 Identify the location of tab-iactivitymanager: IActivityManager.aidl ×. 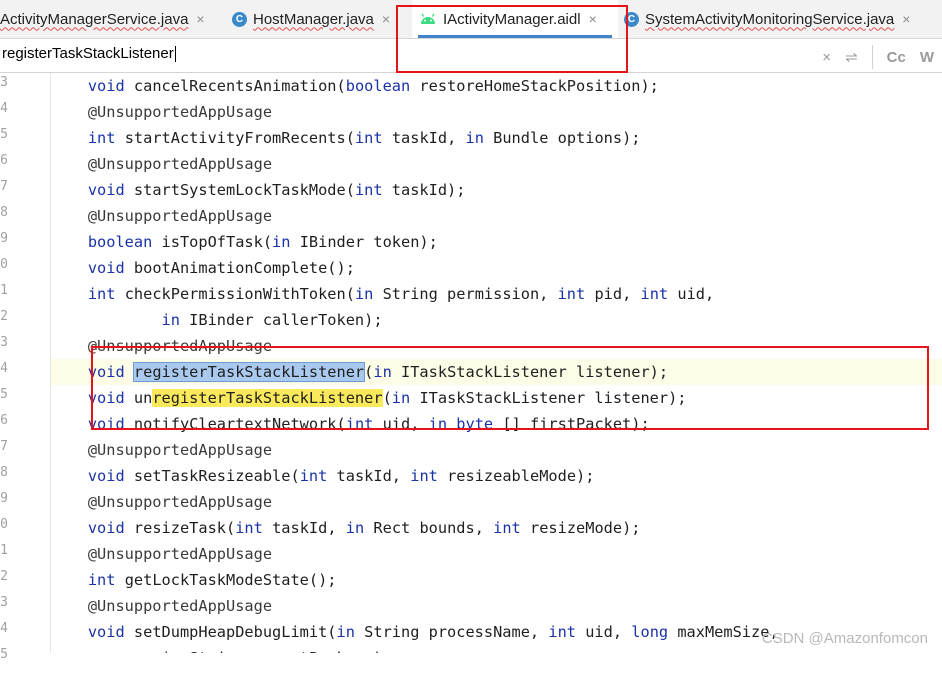
(515, 19).